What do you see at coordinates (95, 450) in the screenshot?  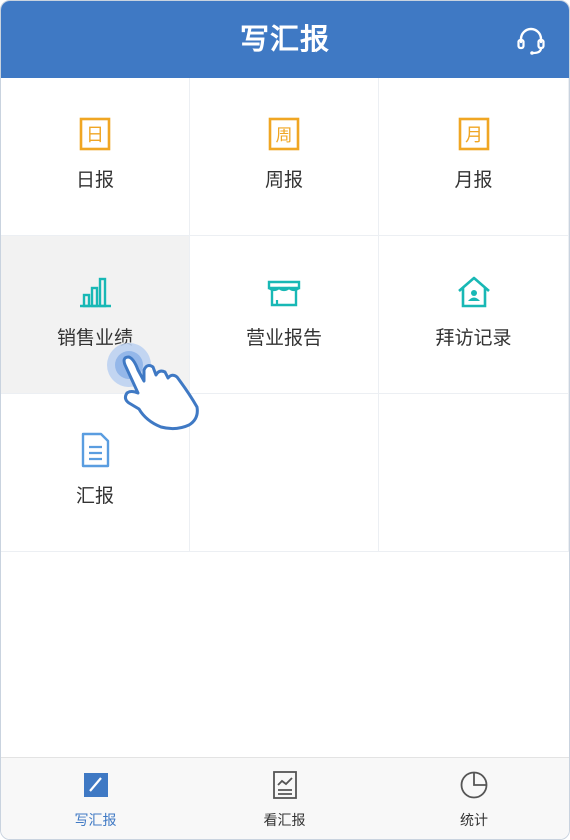 I see `document-icon` at bounding box center [95, 450].